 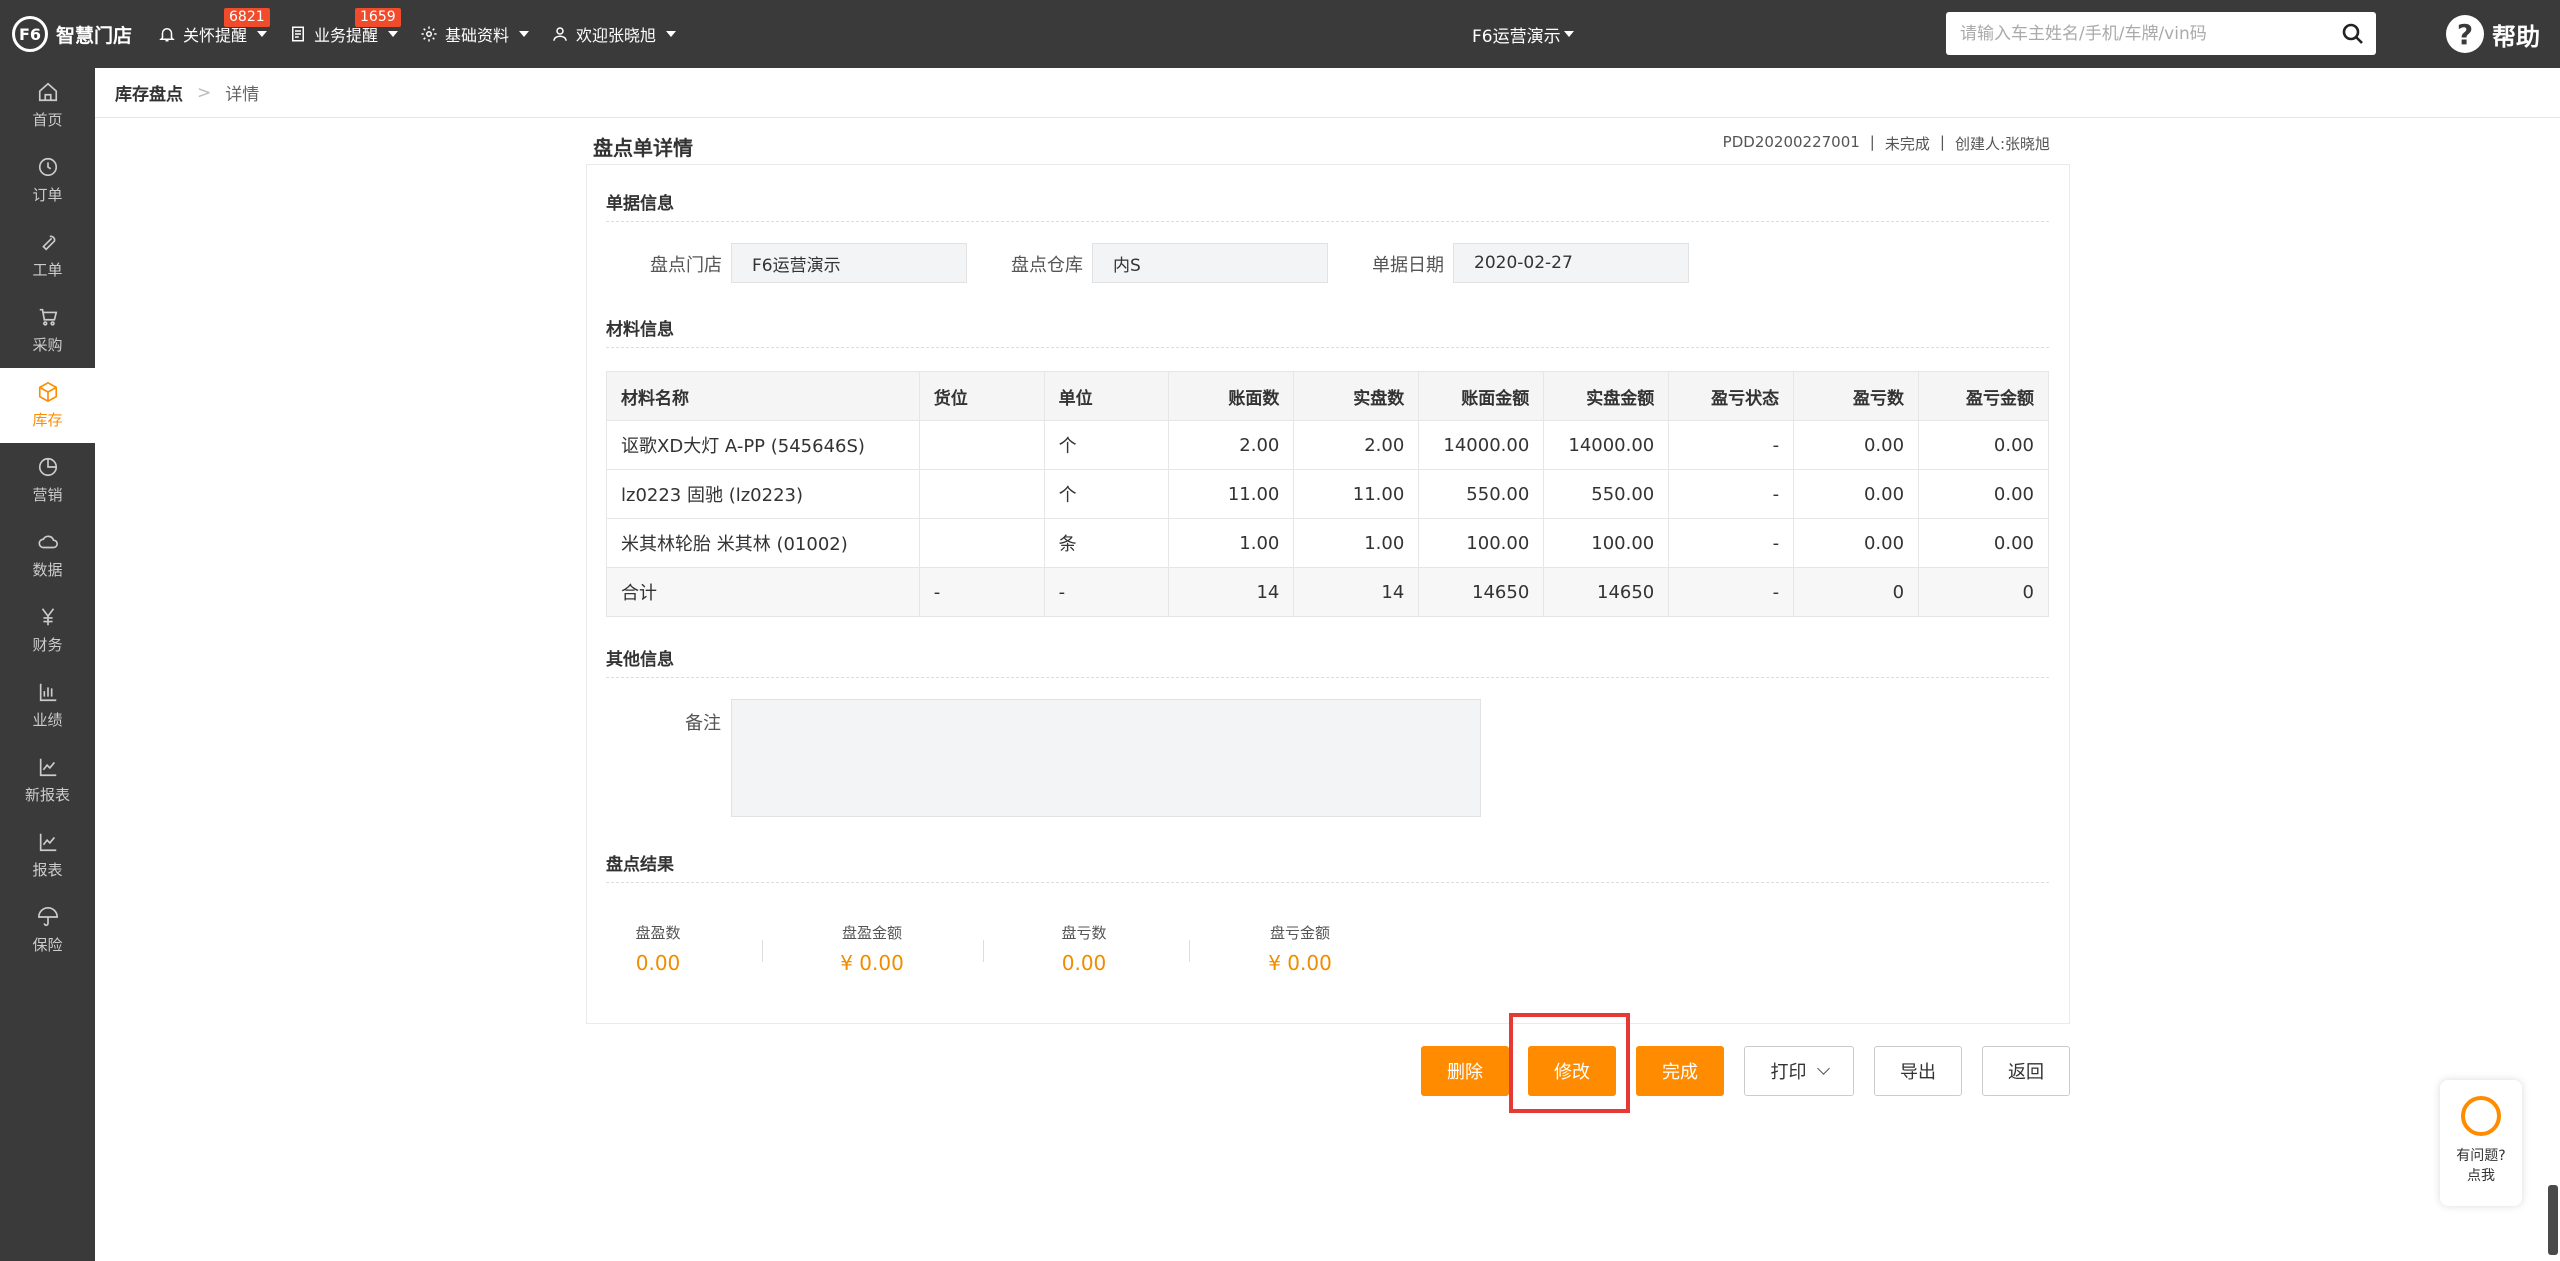 I want to click on cell: 100.00, so click(x=1606, y=543).